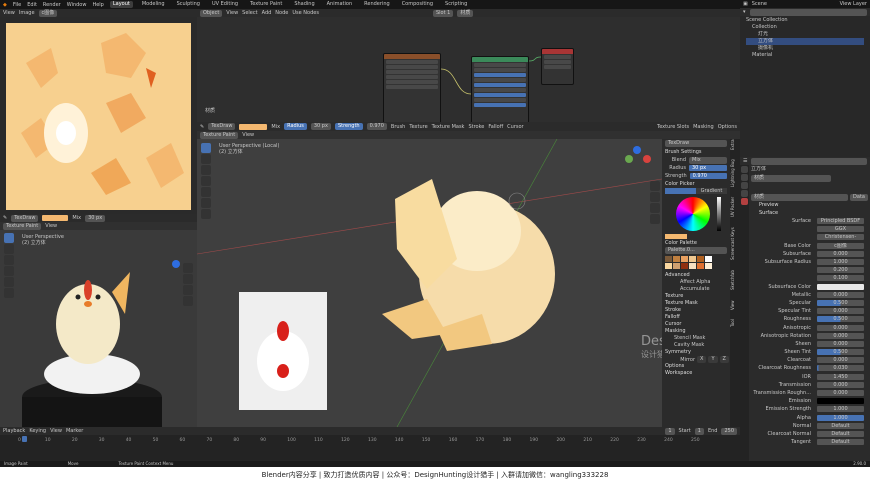 This screenshot has width=870, height=482. Describe the element at coordinates (696, 331) in the screenshot. I see `masking-header: Masking` at that location.